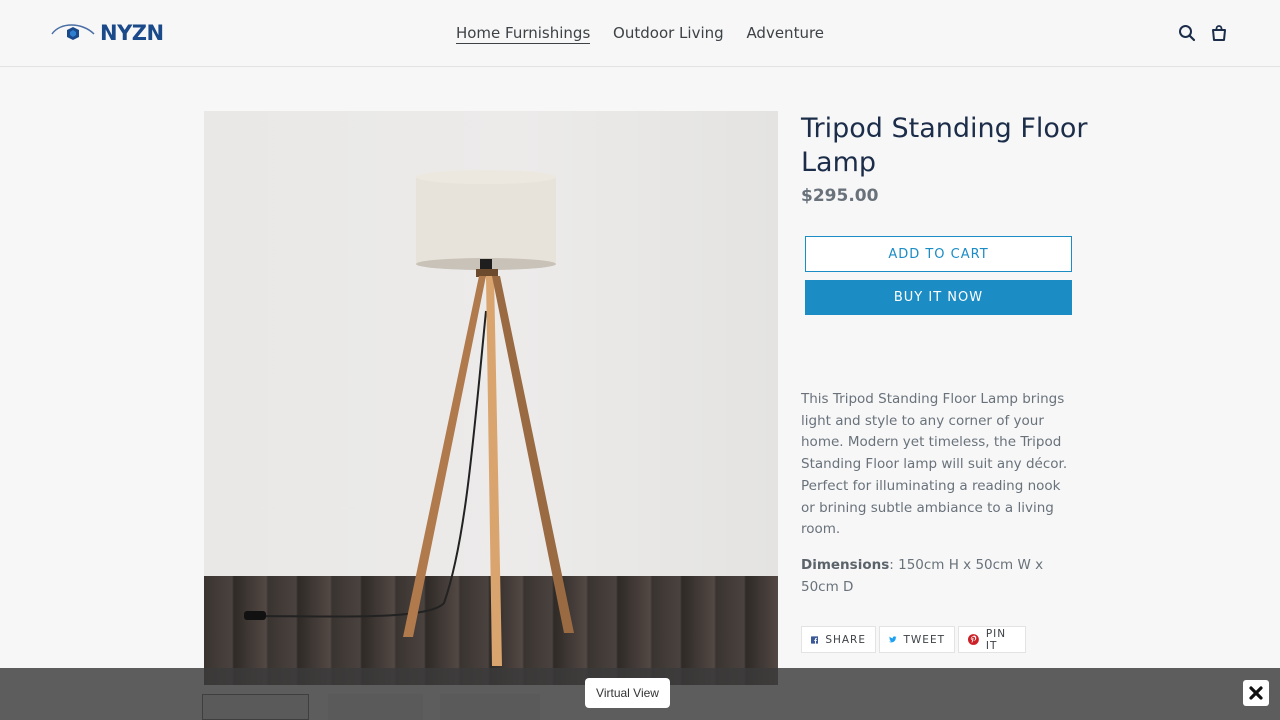 This screenshot has height=720, width=1280. Describe the element at coordinates (924, 639) in the screenshot. I see `tweet-label: TWEET` at that location.